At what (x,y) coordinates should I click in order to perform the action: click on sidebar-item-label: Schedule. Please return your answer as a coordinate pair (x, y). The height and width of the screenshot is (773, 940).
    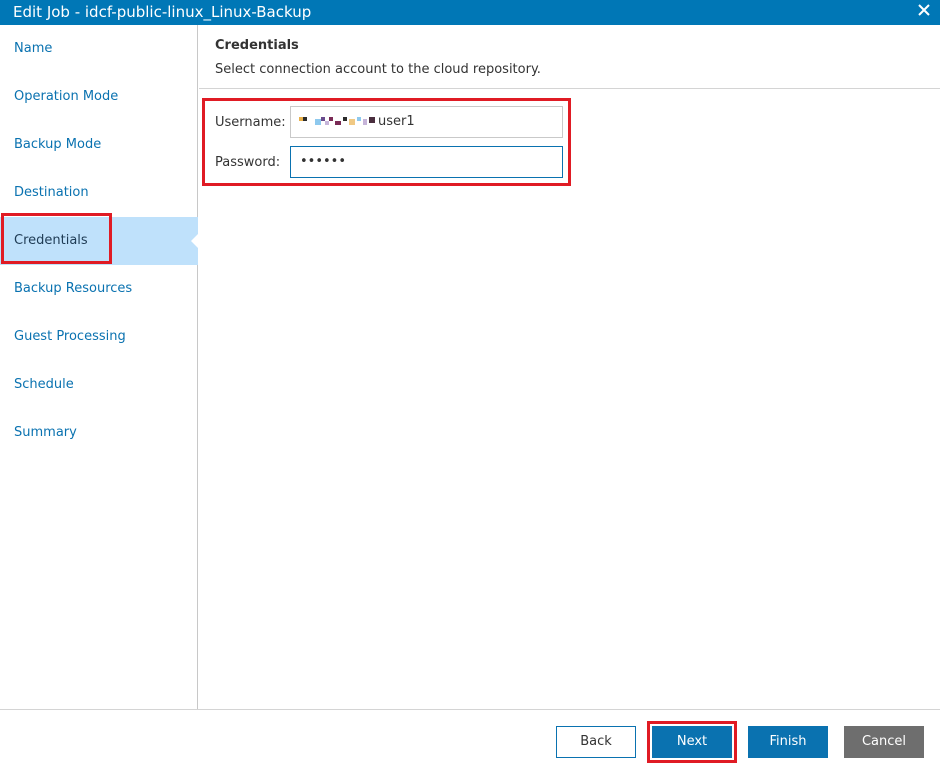
    Looking at the image, I should click on (44, 384).